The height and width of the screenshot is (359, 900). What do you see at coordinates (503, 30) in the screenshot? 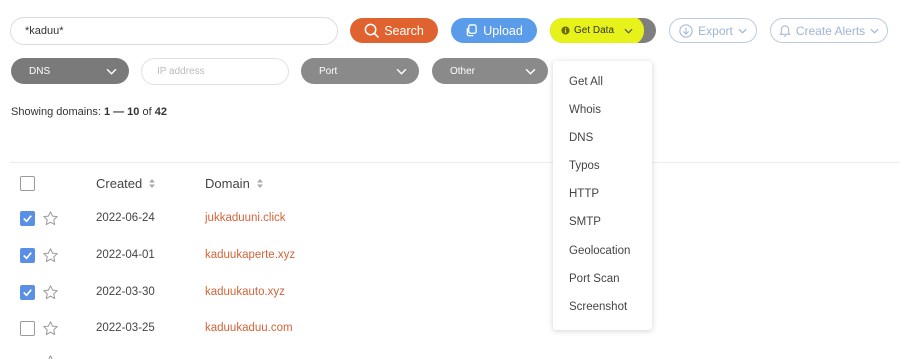
I see `upload-button-label: Upload` at bounding box center [503, 30].